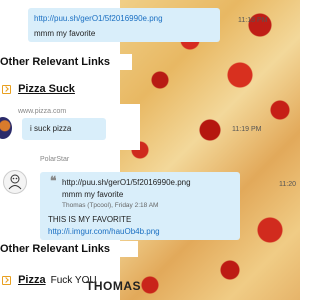  Describe the element at coordinates (42, 111) in the screenshot. I see `message-source: www.pizza.com` at that location.